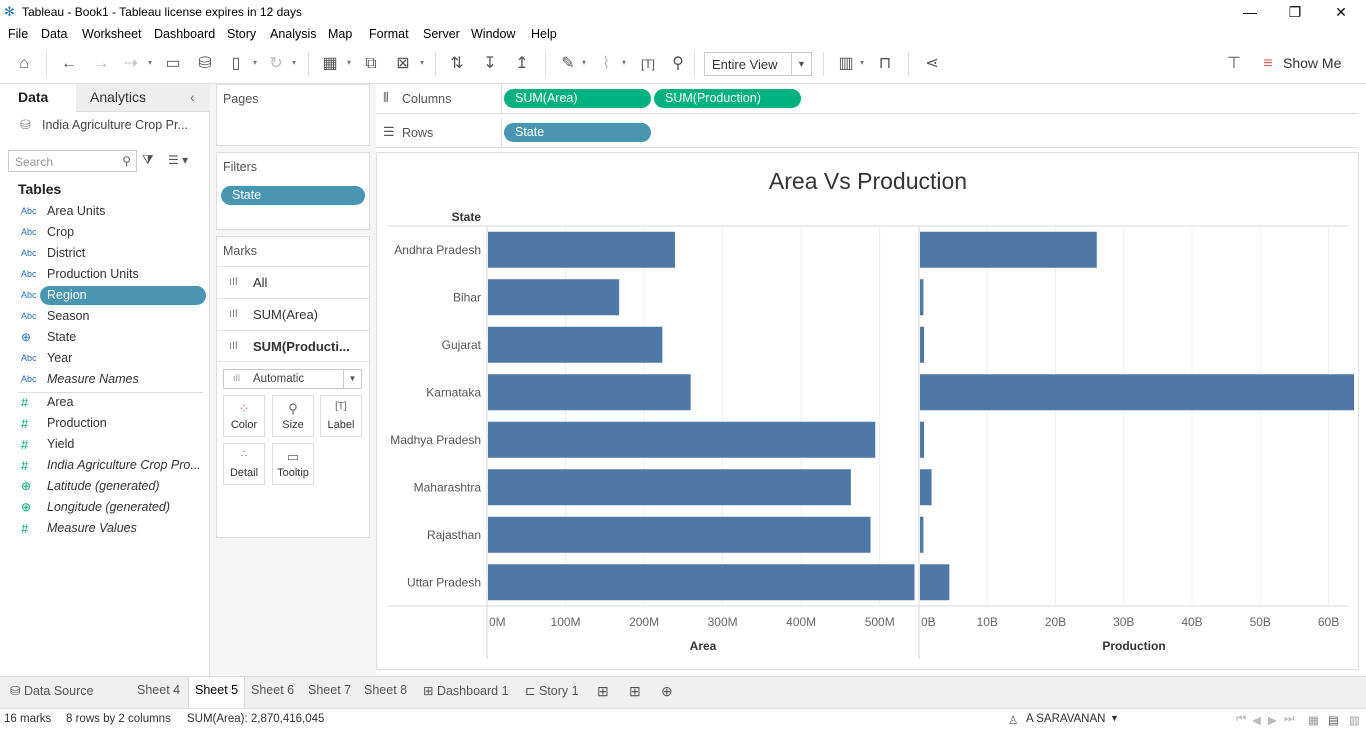  What do you see at coordinates (932, 64) in the screenshot?
I see `share-icon: ⋖` at bounding box center [932, 64].